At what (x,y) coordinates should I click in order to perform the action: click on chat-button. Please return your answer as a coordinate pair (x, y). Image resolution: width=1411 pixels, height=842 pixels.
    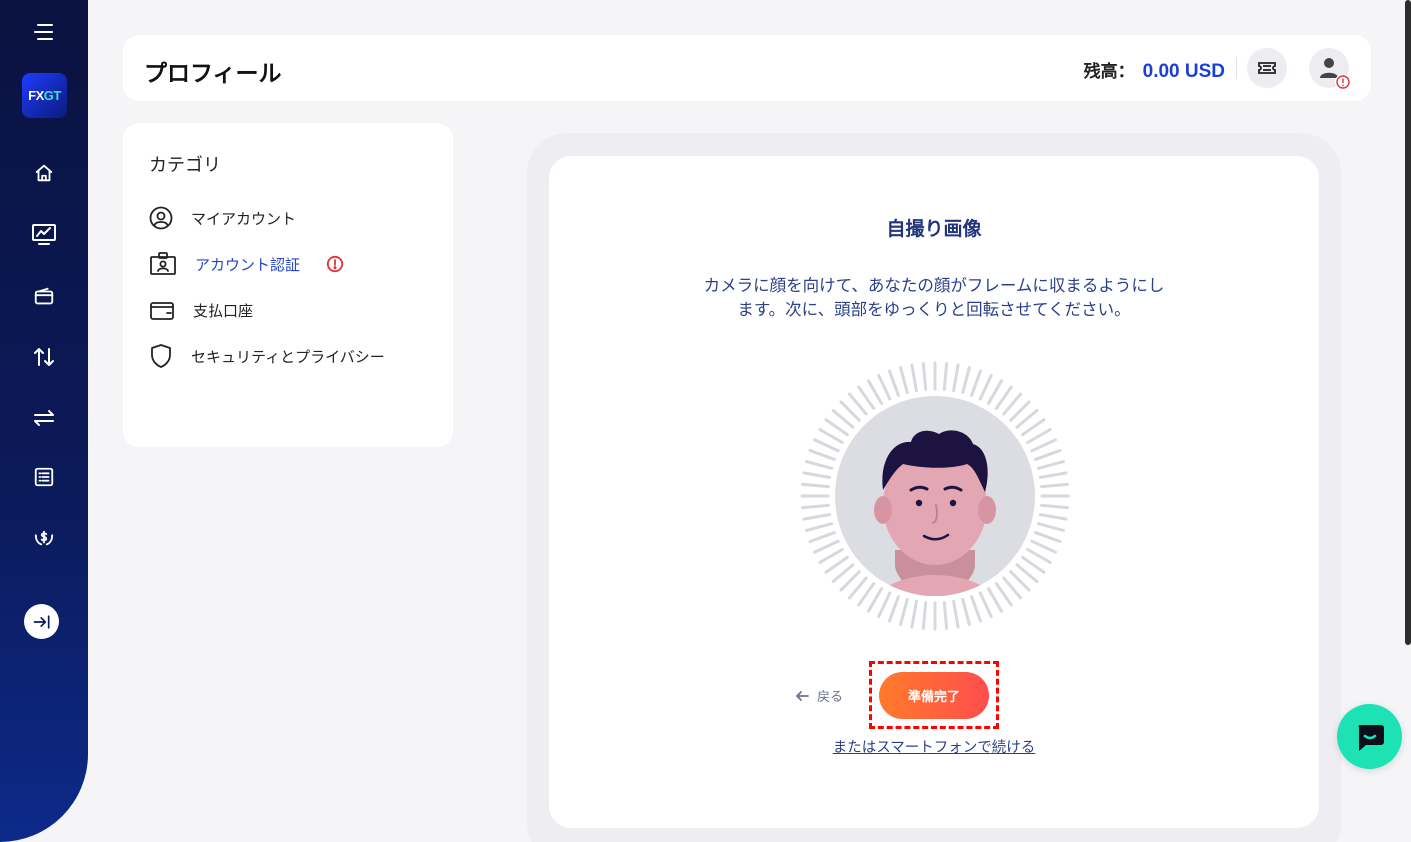
    Looking at the image, I should click on (1369, 736).